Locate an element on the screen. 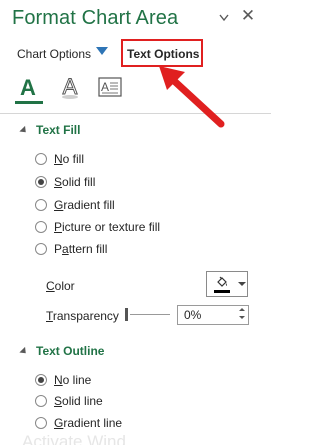 The image size is (320, 445). transparency-input is located at coordinates (209, 315).